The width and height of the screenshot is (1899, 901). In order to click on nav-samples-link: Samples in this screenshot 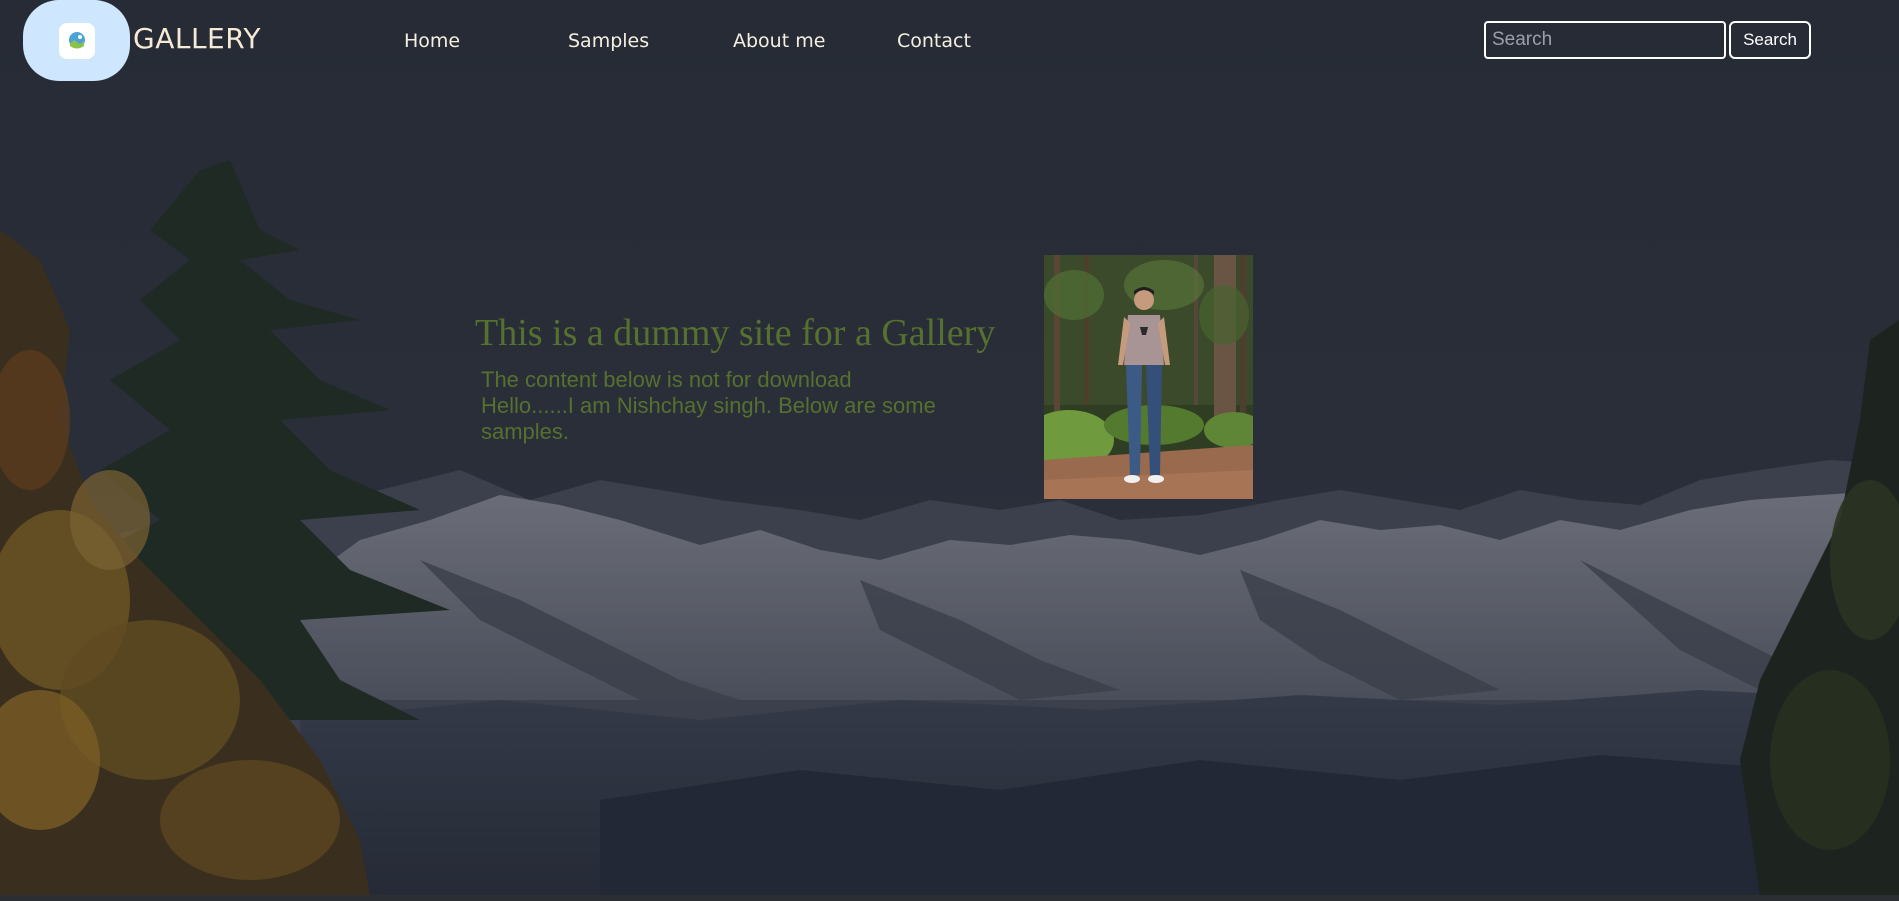, I will do `click(608, 41)`.